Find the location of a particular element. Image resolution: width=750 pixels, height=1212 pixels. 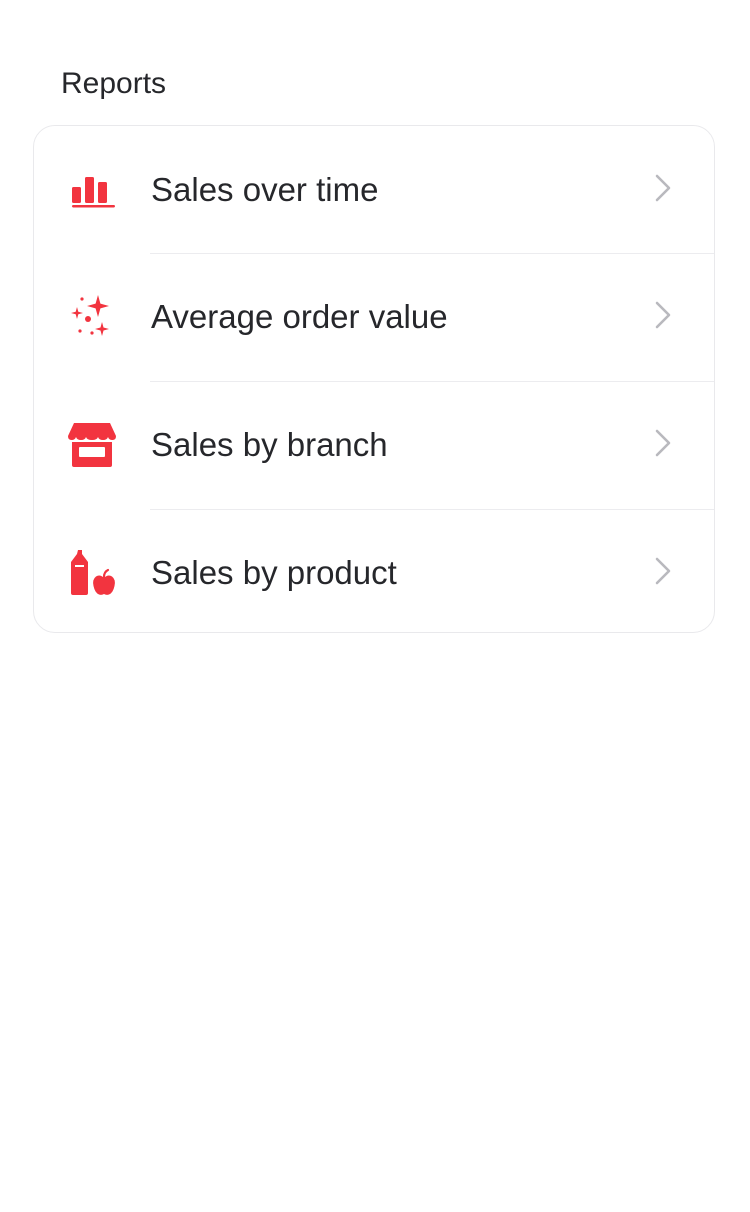

report-item-label: Sales over time is located at coordinates (265, 189).